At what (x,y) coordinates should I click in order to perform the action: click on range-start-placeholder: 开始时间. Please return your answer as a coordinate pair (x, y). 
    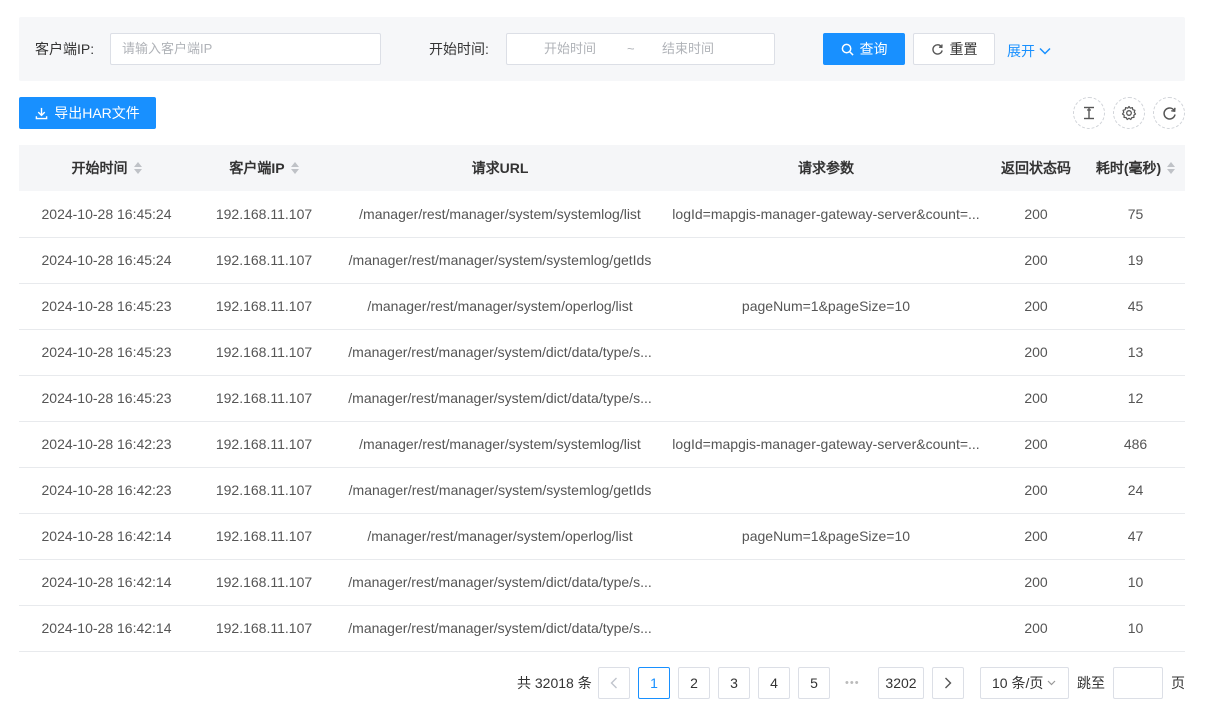
    Looking at the image, I should click on (570, 49).